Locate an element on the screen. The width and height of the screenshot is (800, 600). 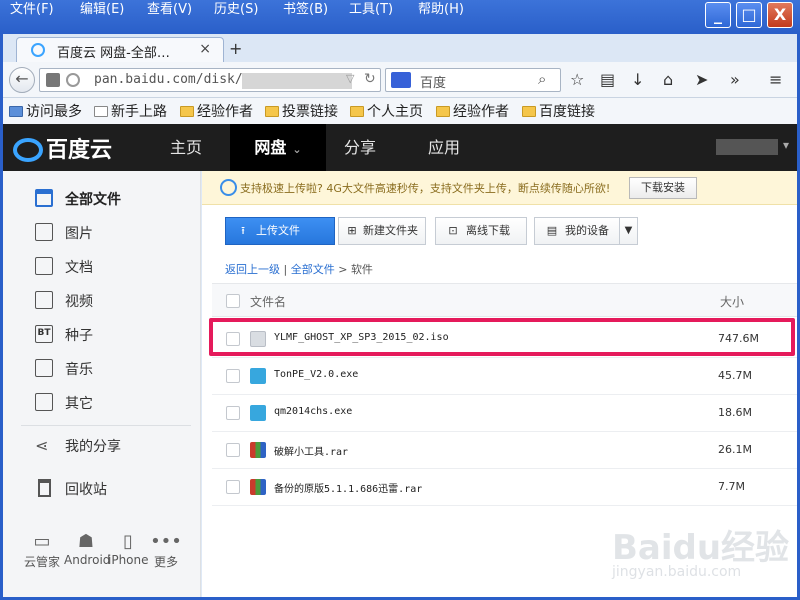
back-icon: ← is located at coordinates (22, 80).